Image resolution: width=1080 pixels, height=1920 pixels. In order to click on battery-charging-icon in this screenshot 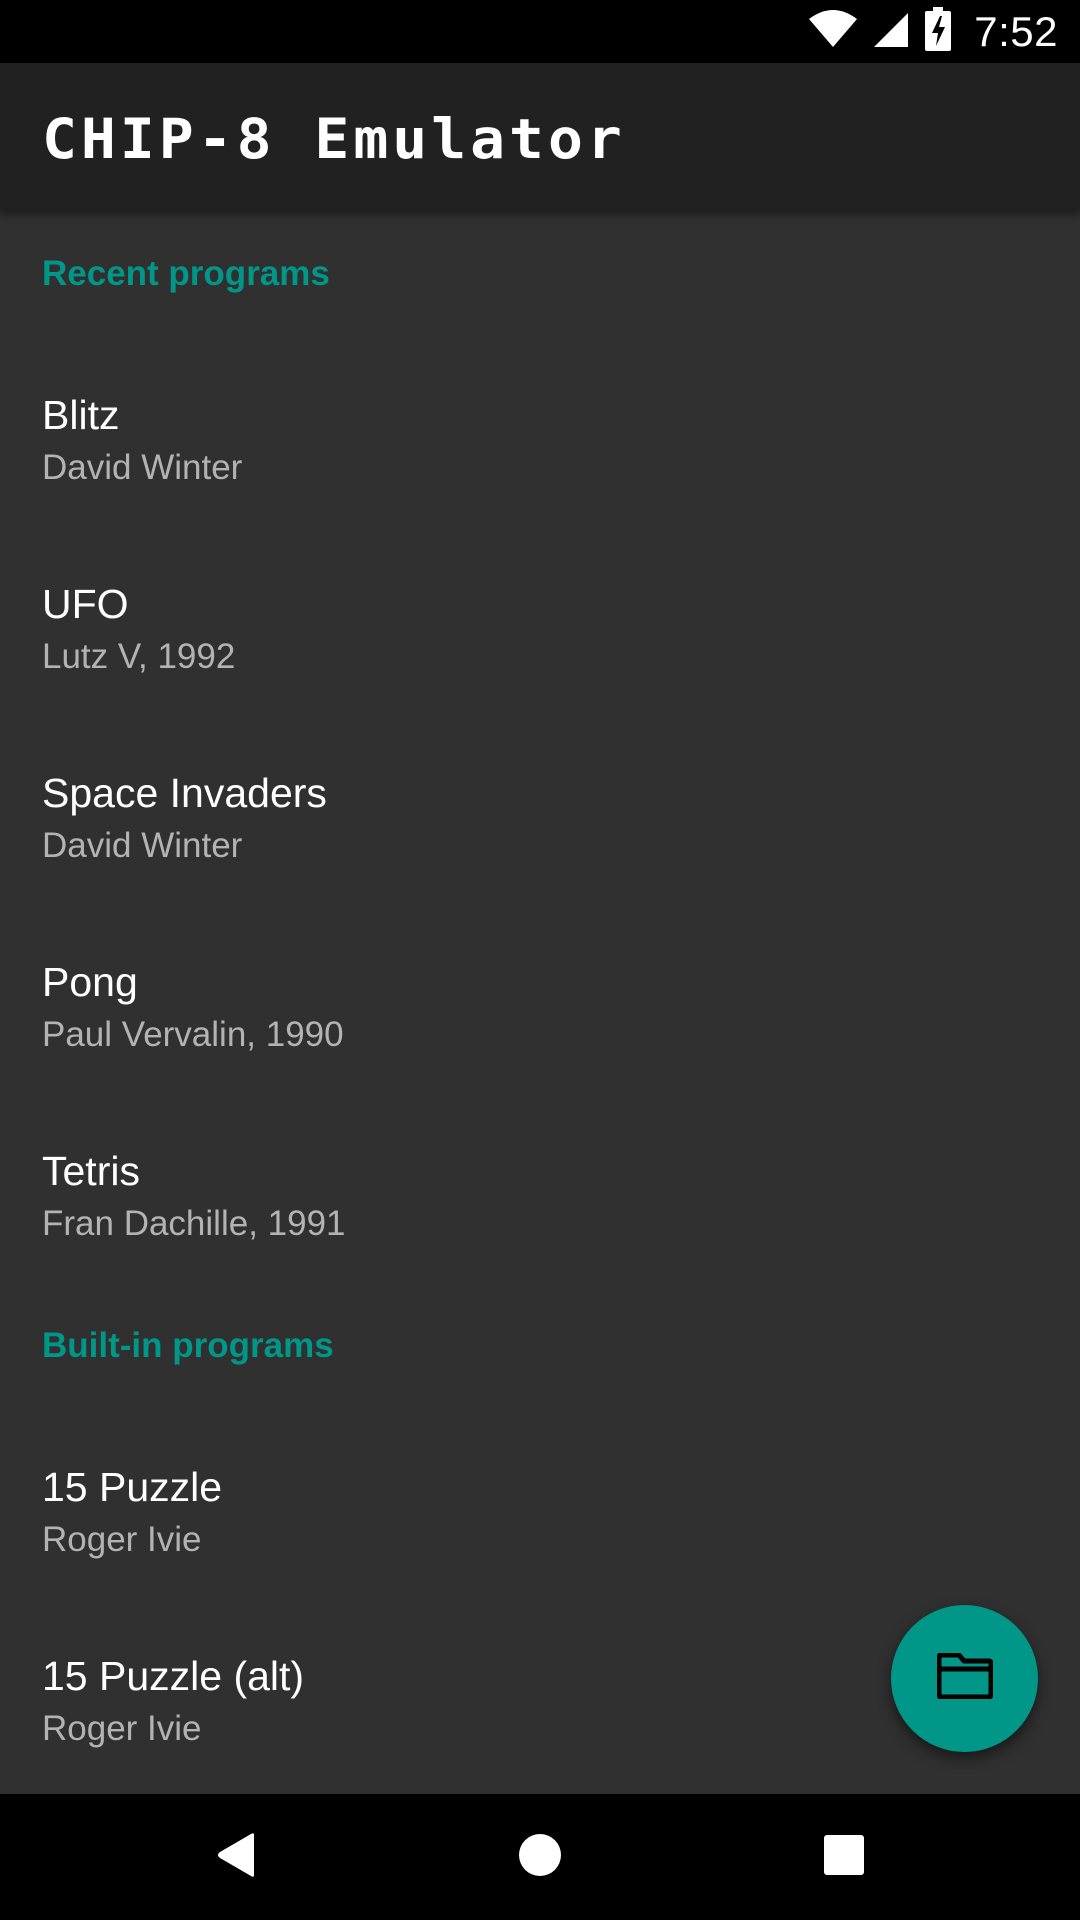, I will do `click(938, 31)`.